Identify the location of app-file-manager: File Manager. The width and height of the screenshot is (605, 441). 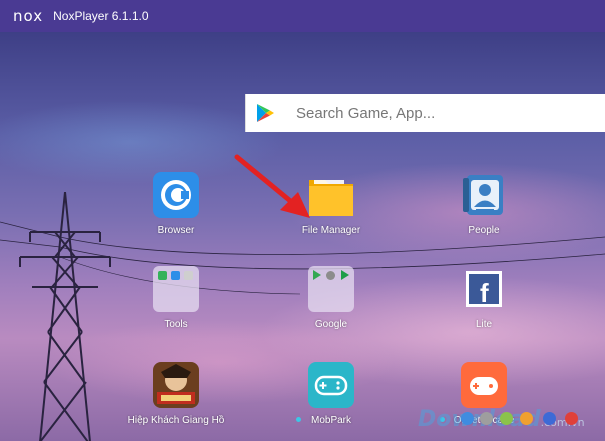
(331, 204).